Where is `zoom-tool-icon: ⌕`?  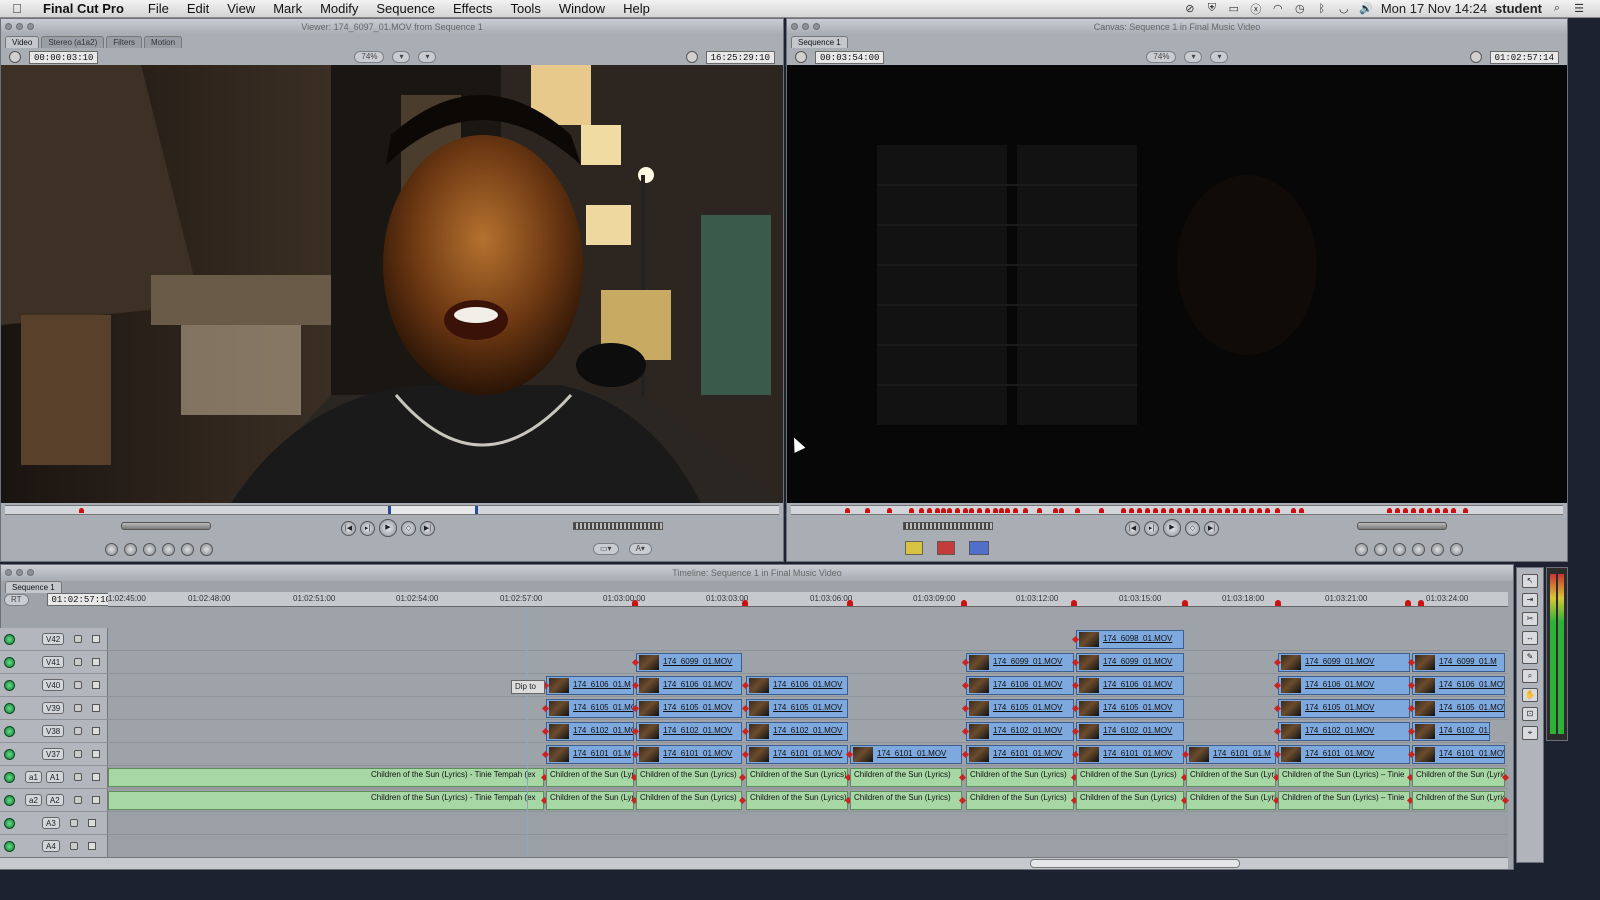 zoom-tool-icon: ⌕ is located at coordinates (1530, 676).